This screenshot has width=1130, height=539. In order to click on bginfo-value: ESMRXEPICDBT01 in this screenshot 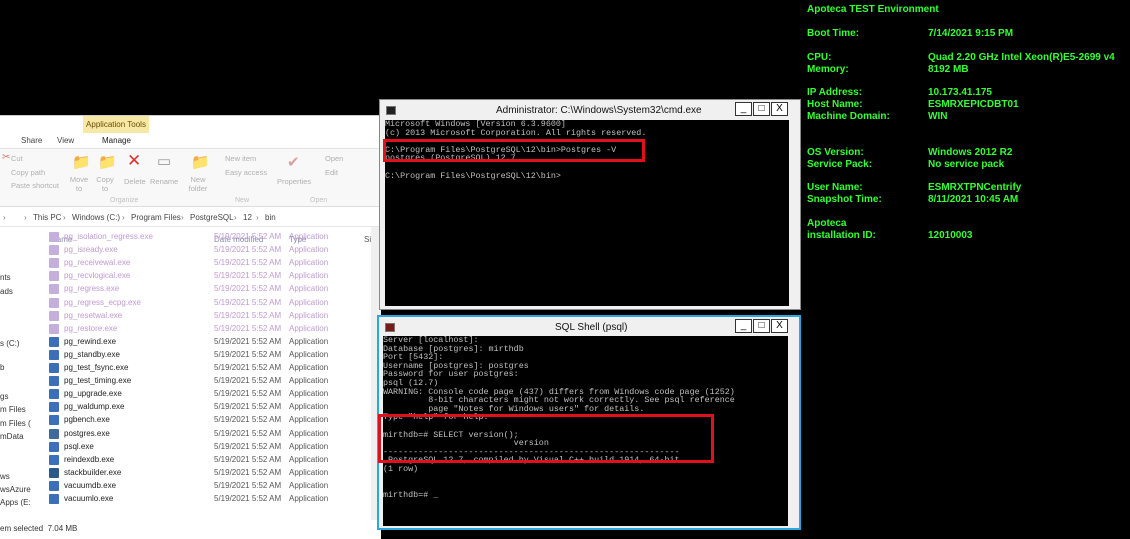, I will do `click(973, 104)`.